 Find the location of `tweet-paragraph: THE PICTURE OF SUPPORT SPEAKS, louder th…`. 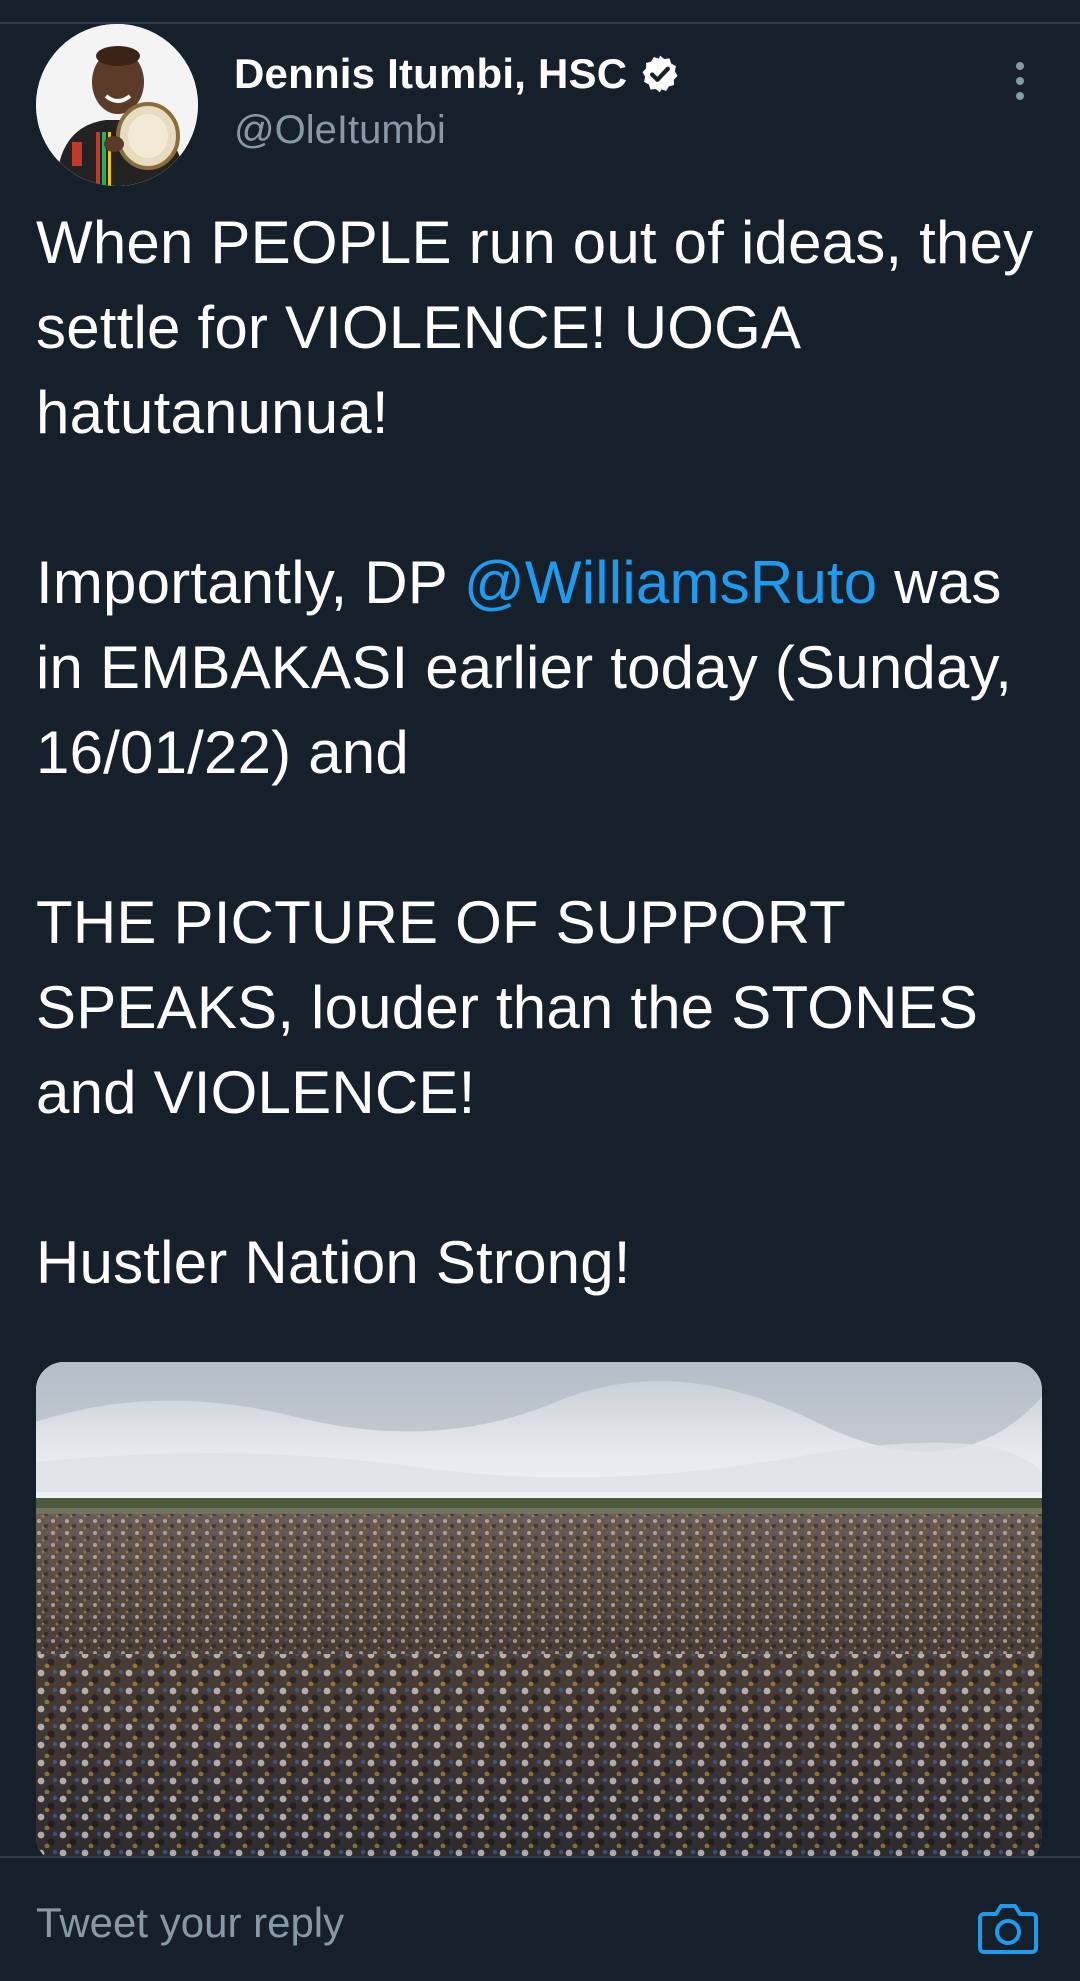

tweet-paragraph: THE PICTURE OF SUPPORT SPEAKS, louder th… is located at coordinates (507, 1007).